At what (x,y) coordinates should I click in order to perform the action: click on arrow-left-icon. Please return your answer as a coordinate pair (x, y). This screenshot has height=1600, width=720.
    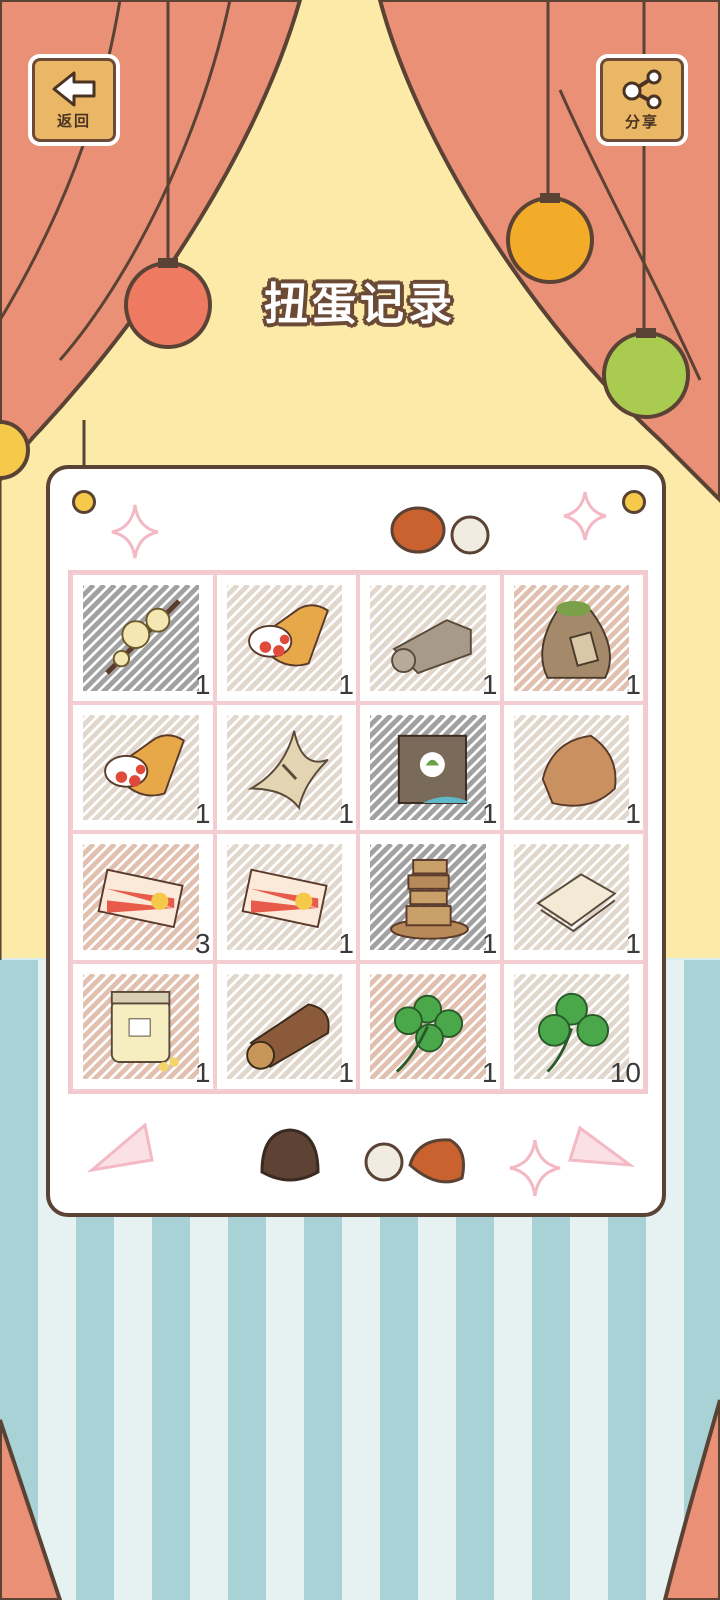
    Looking at the image, I should click on (74, 88).